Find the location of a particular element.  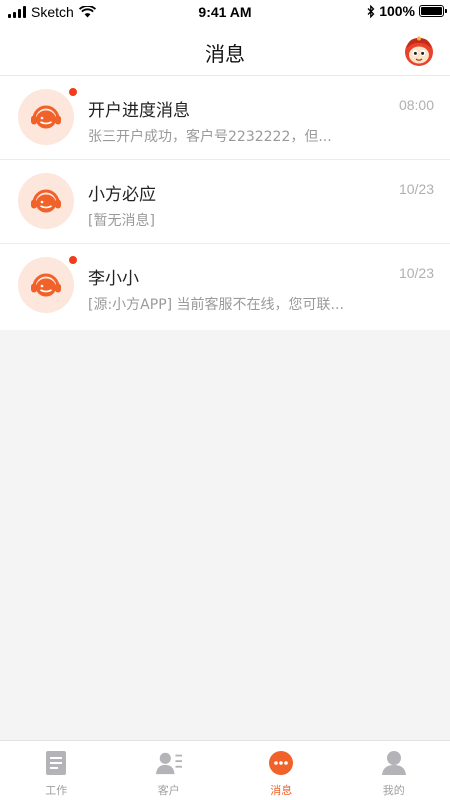

tab-label: 我的 is located at coordinates (393, 790).